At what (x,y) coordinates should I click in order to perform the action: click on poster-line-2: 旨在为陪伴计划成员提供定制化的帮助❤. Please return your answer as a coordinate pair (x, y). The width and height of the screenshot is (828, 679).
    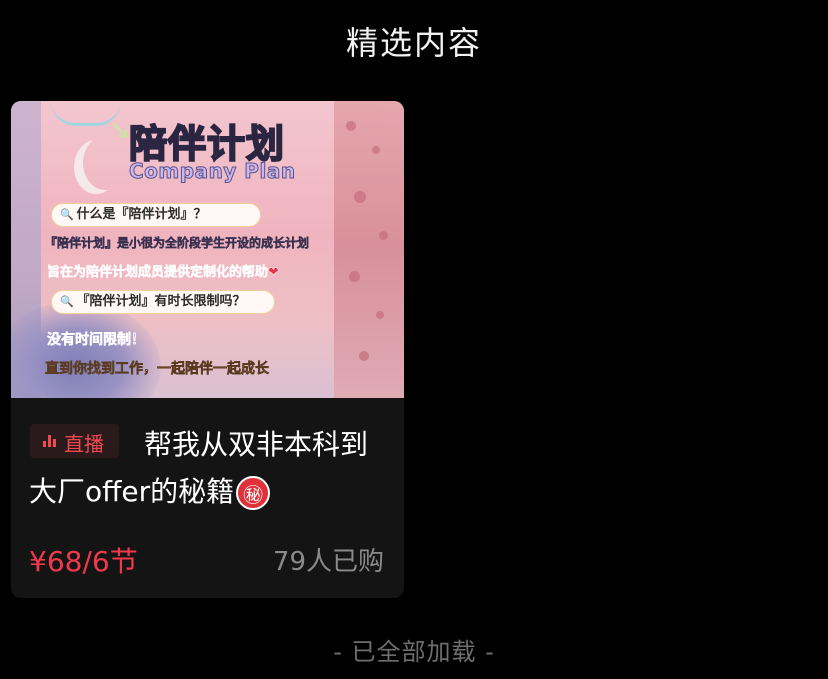
    Looking at the image, I should click on (163, 271).